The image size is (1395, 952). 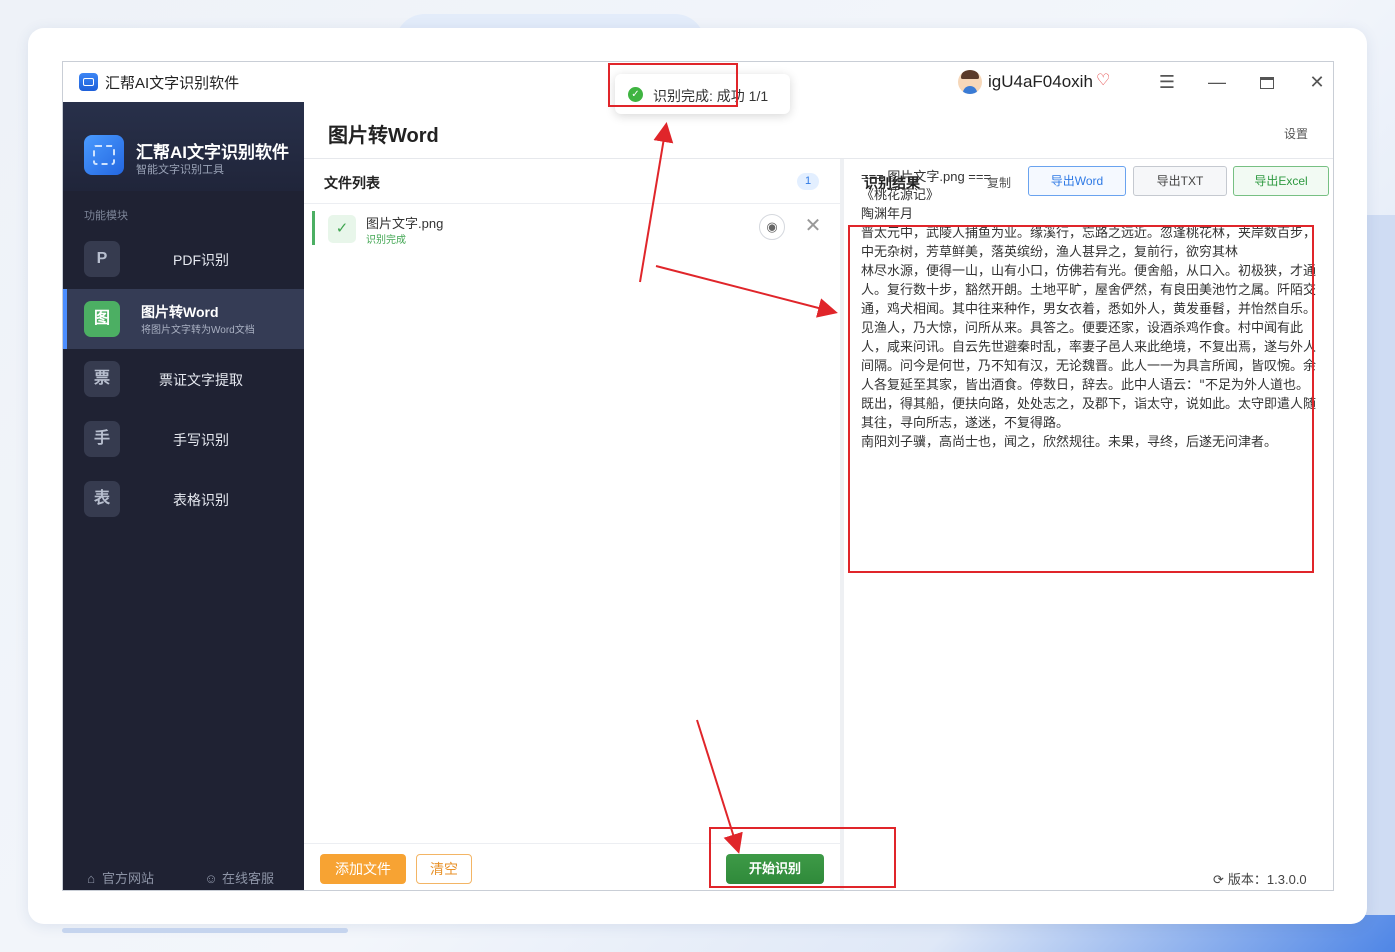 What do you see at coordinates (1317, 82) in the screenshot?
I see `close-icon: ✕` at bounding box center [1317, 82].